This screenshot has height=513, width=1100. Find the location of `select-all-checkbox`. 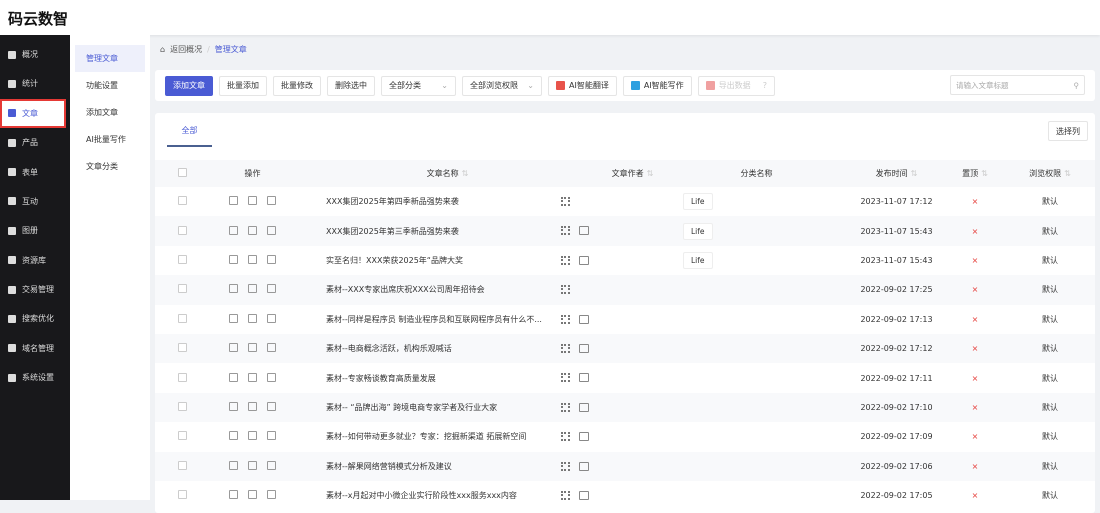

select-all-checkbox is located at coordinates (182, 173).